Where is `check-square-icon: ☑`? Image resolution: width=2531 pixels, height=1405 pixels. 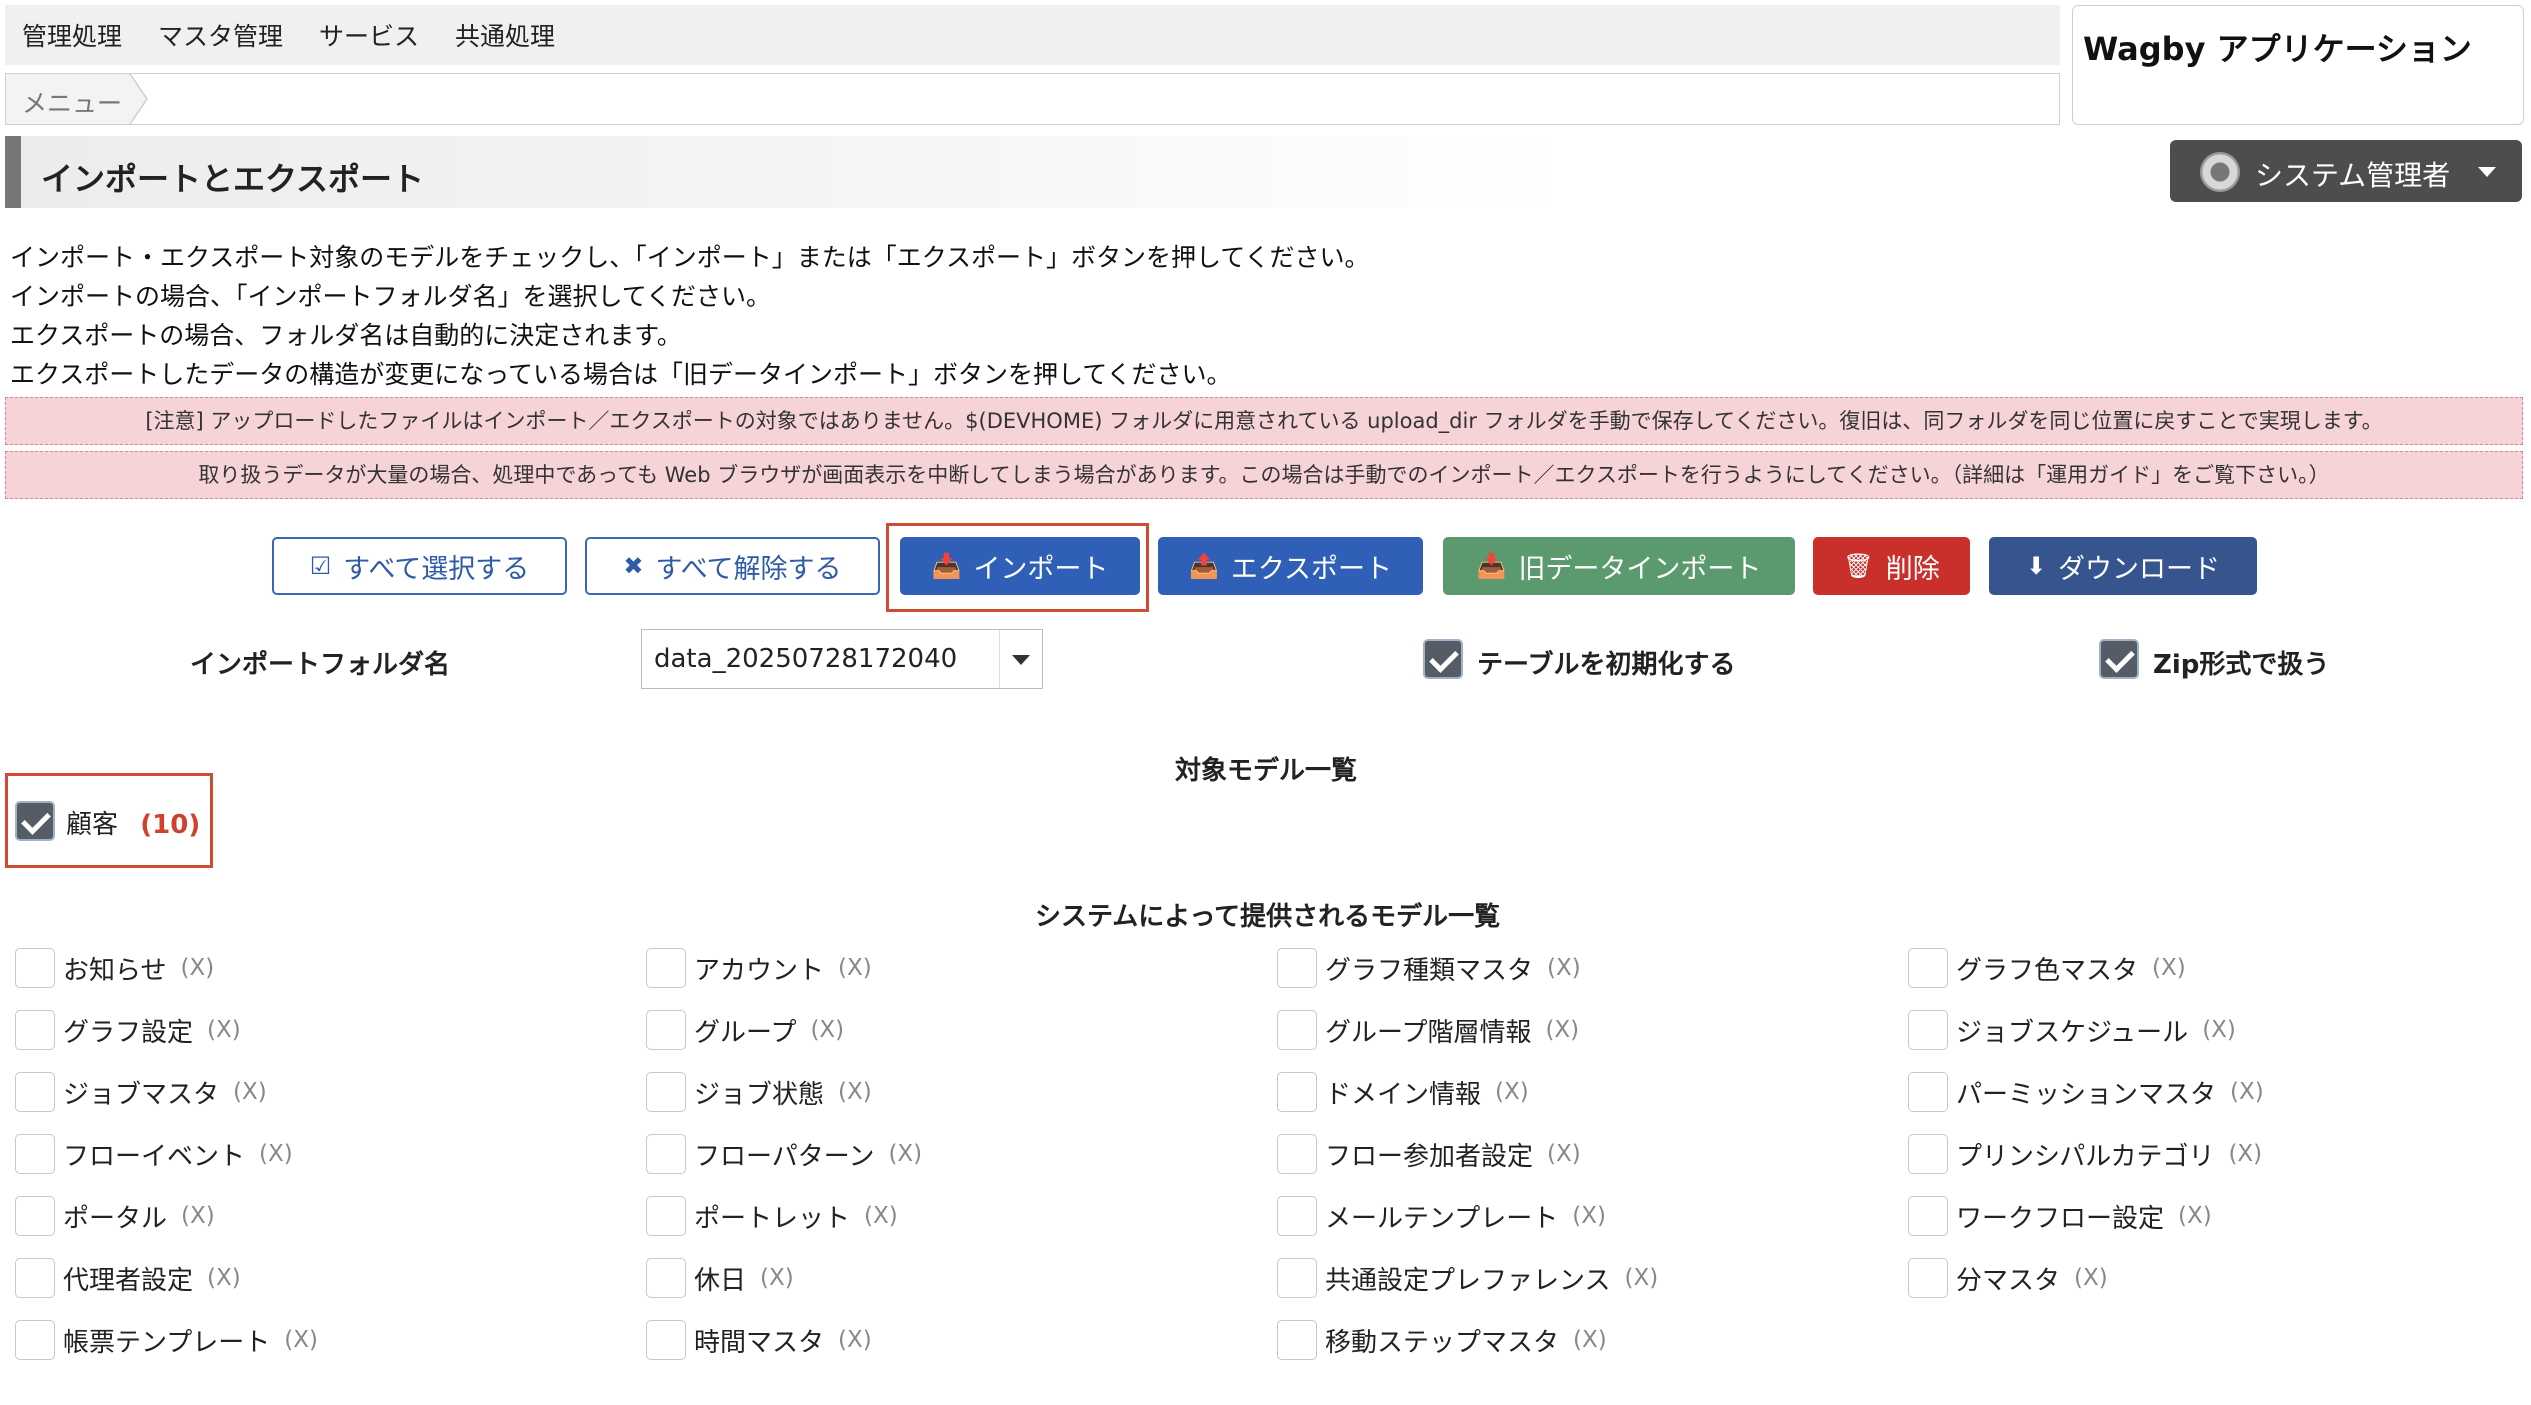
check-square-icon: ☑ is located at coordinates (320, 566).